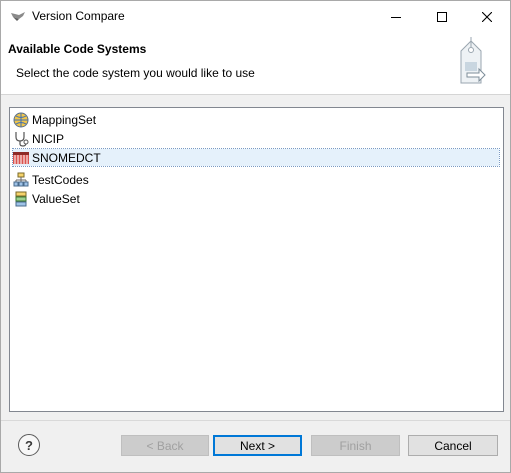 The width and height of the screenshot is (511, 473). I want to click on app-icon, so click(18, 16).